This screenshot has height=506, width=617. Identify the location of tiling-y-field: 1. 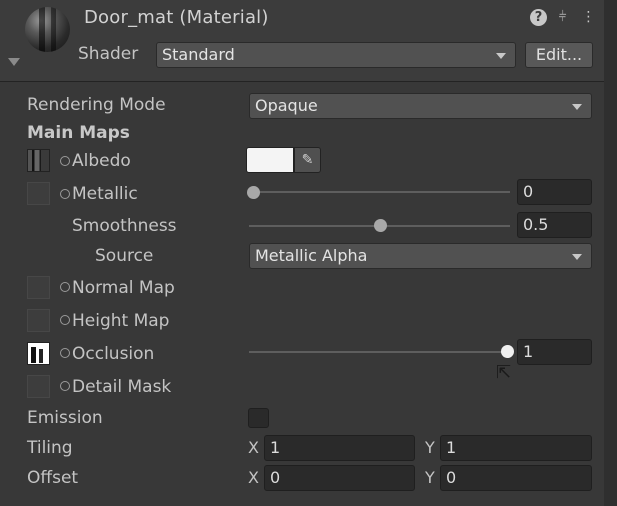
(516, 448).